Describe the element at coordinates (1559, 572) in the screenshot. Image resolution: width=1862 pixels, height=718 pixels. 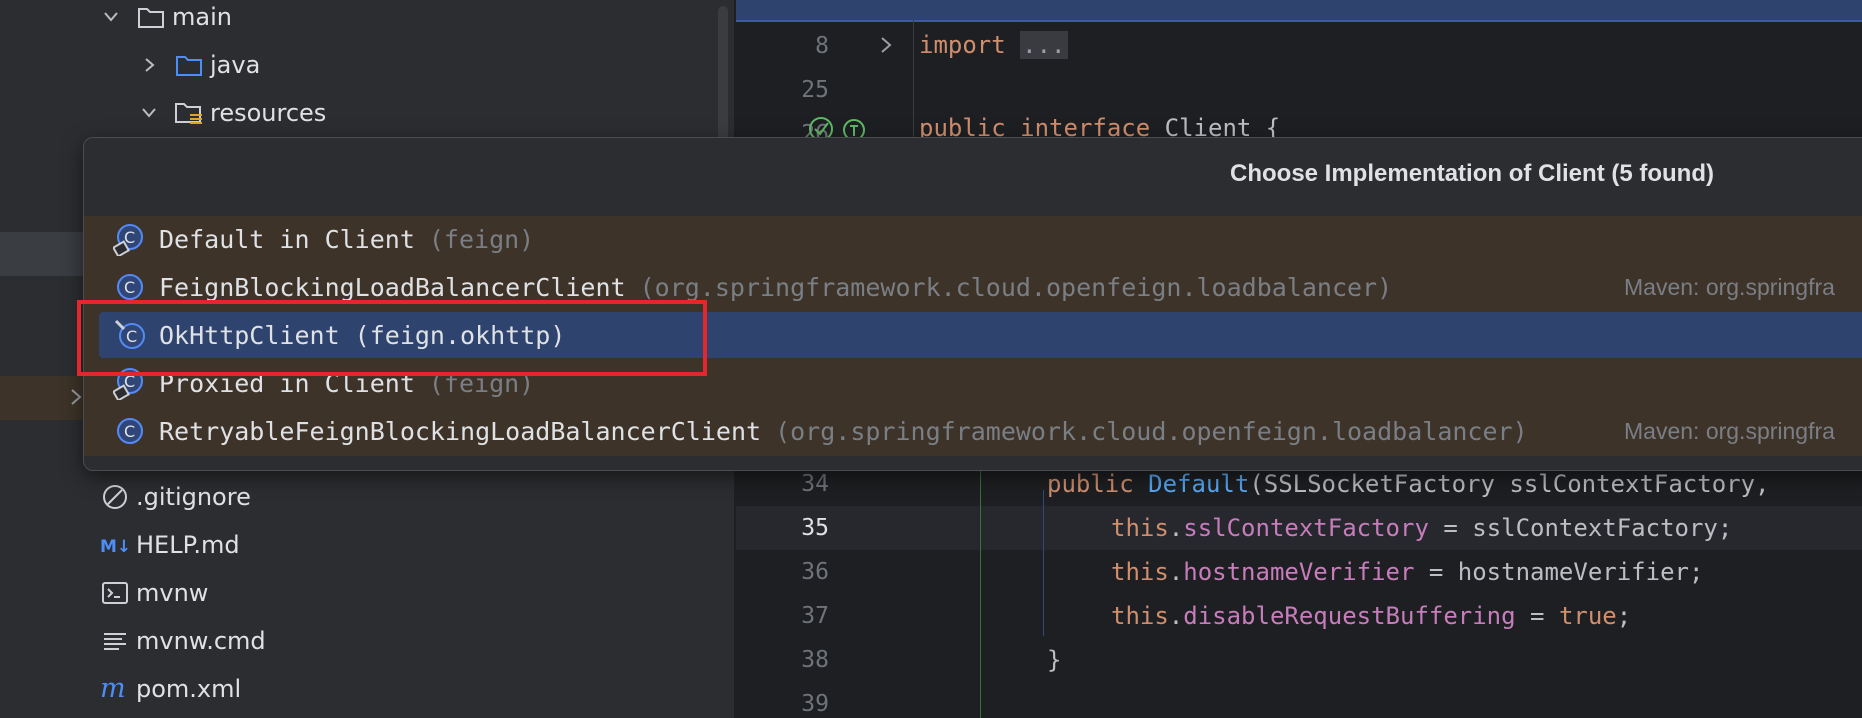
I see `code-token: = hostnameVerifier;` at that location.